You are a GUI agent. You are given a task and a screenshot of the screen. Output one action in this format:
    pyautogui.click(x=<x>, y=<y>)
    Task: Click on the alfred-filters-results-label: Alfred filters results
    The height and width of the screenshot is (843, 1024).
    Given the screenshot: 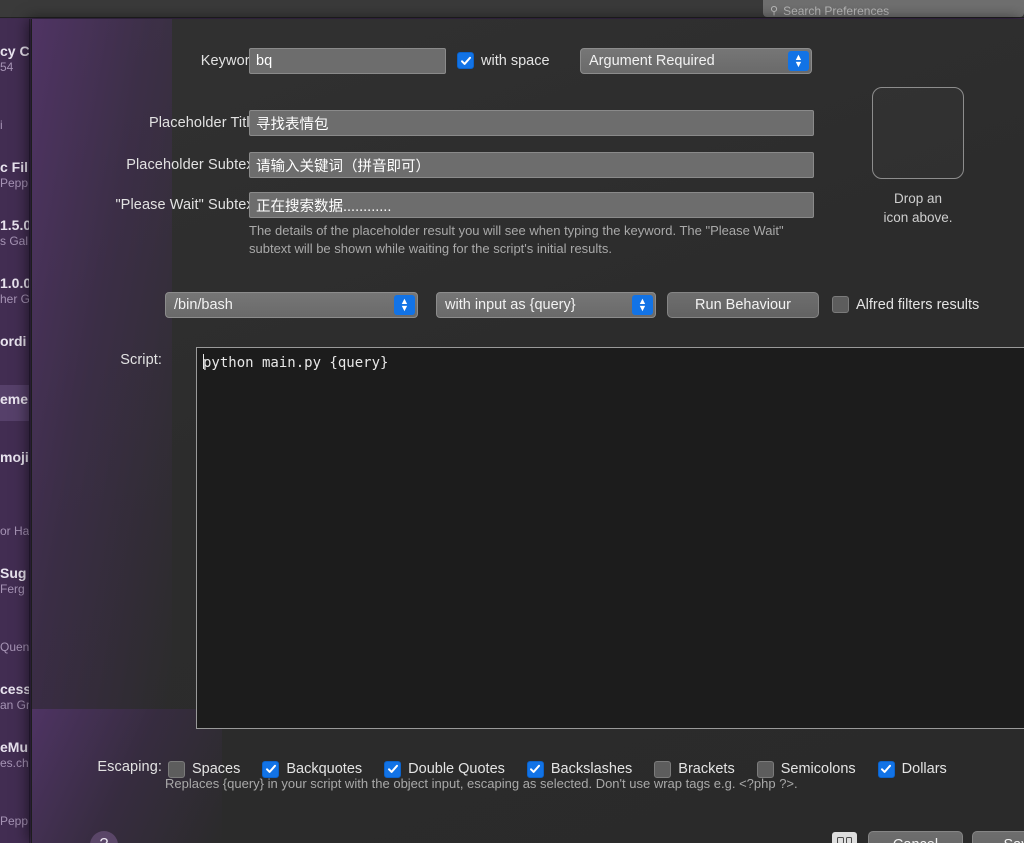 What is the action you would take?
    pyautogui.click(x=918, y=304)
    